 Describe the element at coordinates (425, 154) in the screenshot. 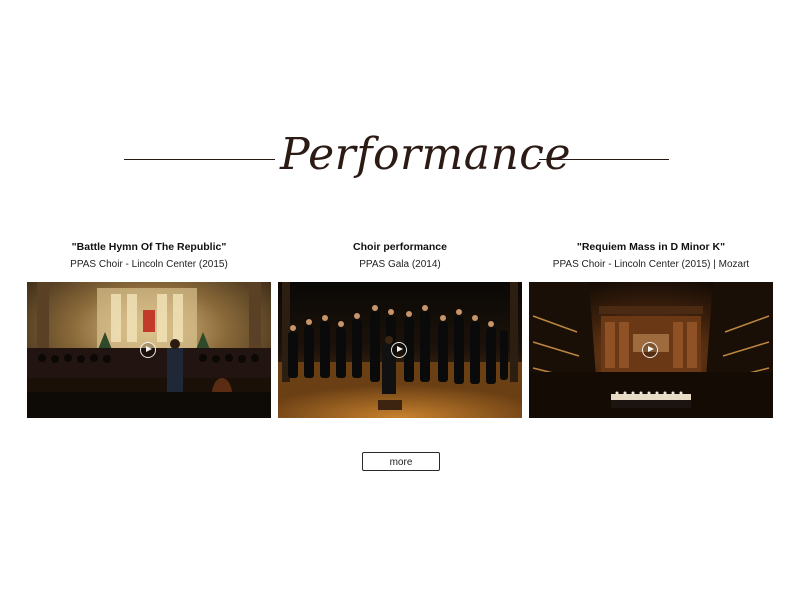

I see `section-title: Performance` at that location.